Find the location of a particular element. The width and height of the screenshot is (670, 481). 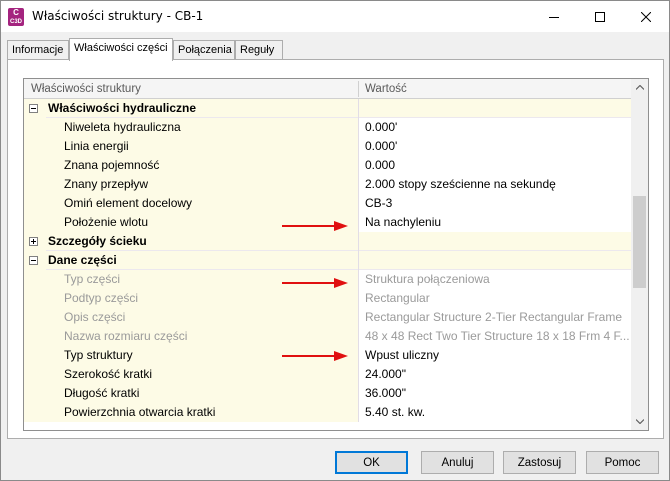

property-value: 2.000 stopy sześcienne na sekundę is located at coordinates (494, 184).